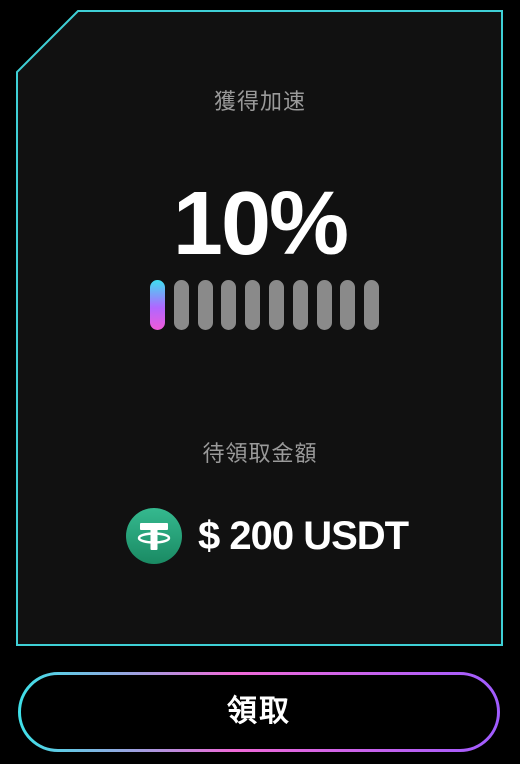 The width and height of the screenshot is (520, 764). I want to click on usdt-tether-icon, so click(154, 536).